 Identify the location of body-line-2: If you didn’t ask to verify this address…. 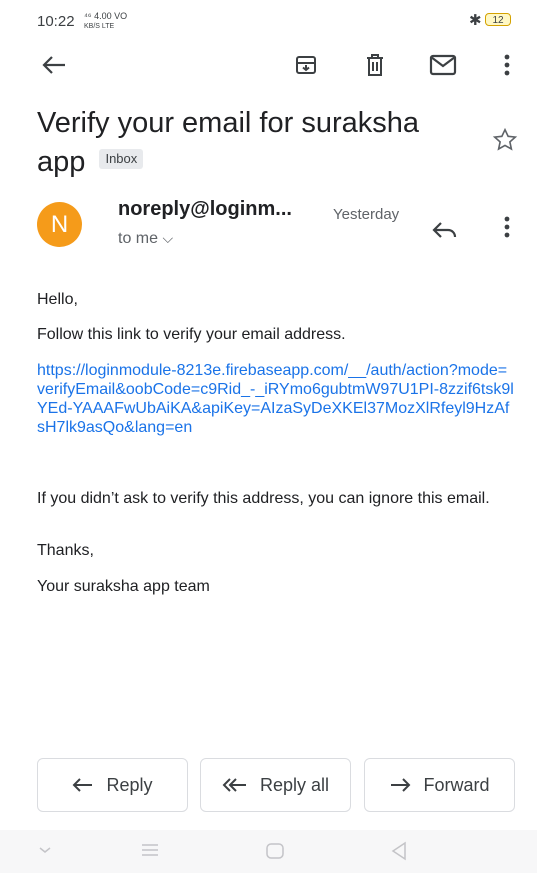
(263, 498).